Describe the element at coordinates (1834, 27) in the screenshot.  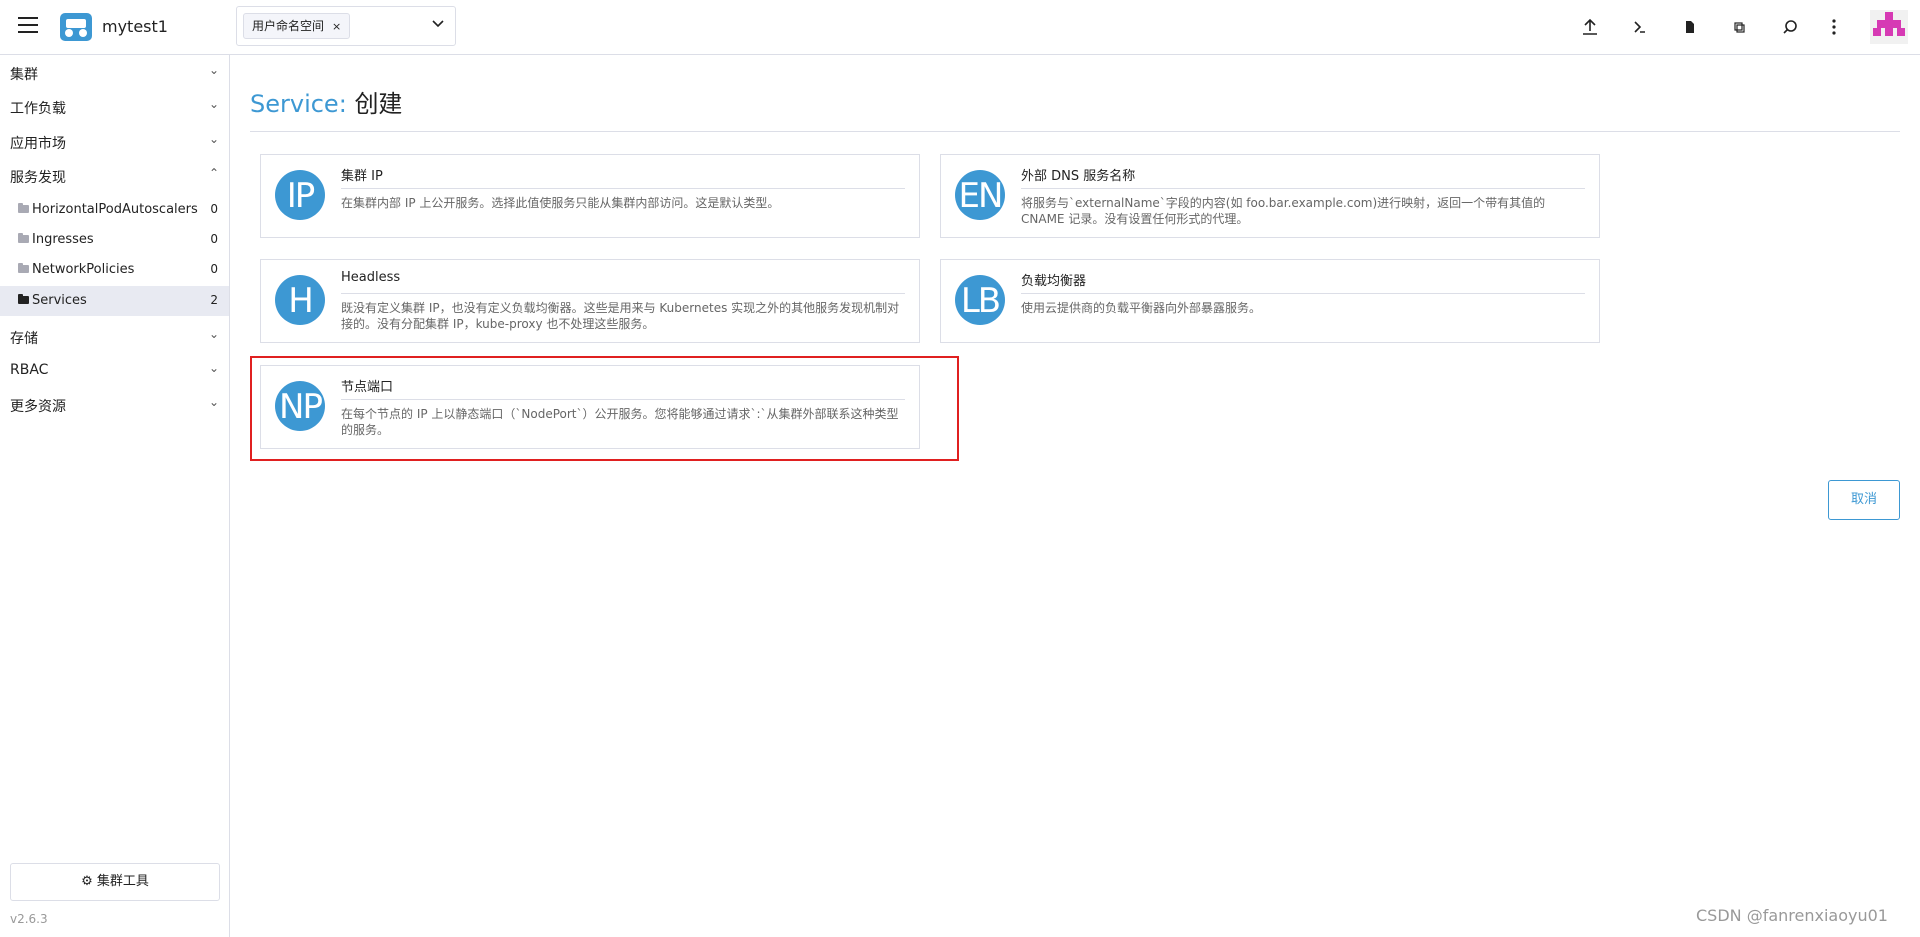
I see `more-vertical-icon` at that location.